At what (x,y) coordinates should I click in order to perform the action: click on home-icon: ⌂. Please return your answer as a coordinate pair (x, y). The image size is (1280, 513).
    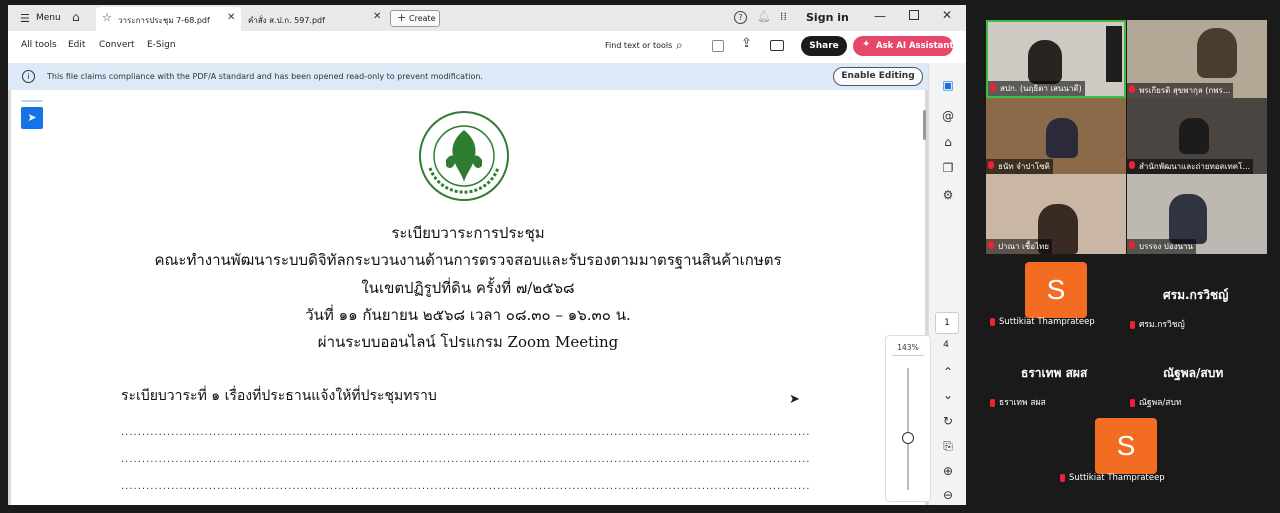
    Looking at the image, I should click on (76, 17).